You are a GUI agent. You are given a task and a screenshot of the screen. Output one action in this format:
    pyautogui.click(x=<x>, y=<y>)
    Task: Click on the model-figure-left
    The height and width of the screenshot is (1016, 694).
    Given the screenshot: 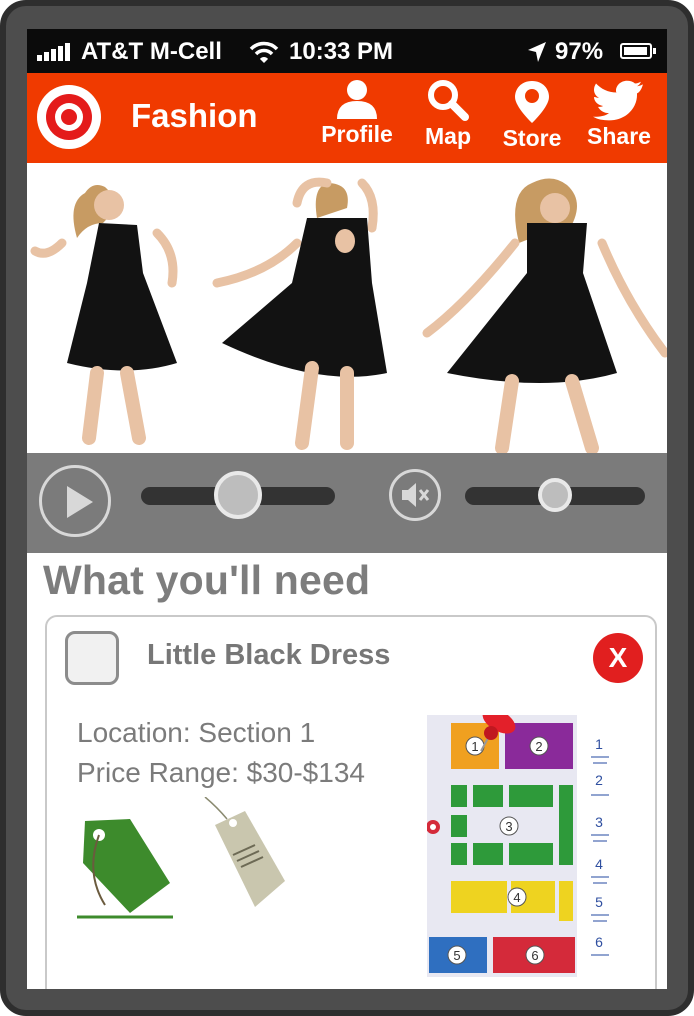 What is the action you would take?
    pyautogui.click(x=104, y=315)
    